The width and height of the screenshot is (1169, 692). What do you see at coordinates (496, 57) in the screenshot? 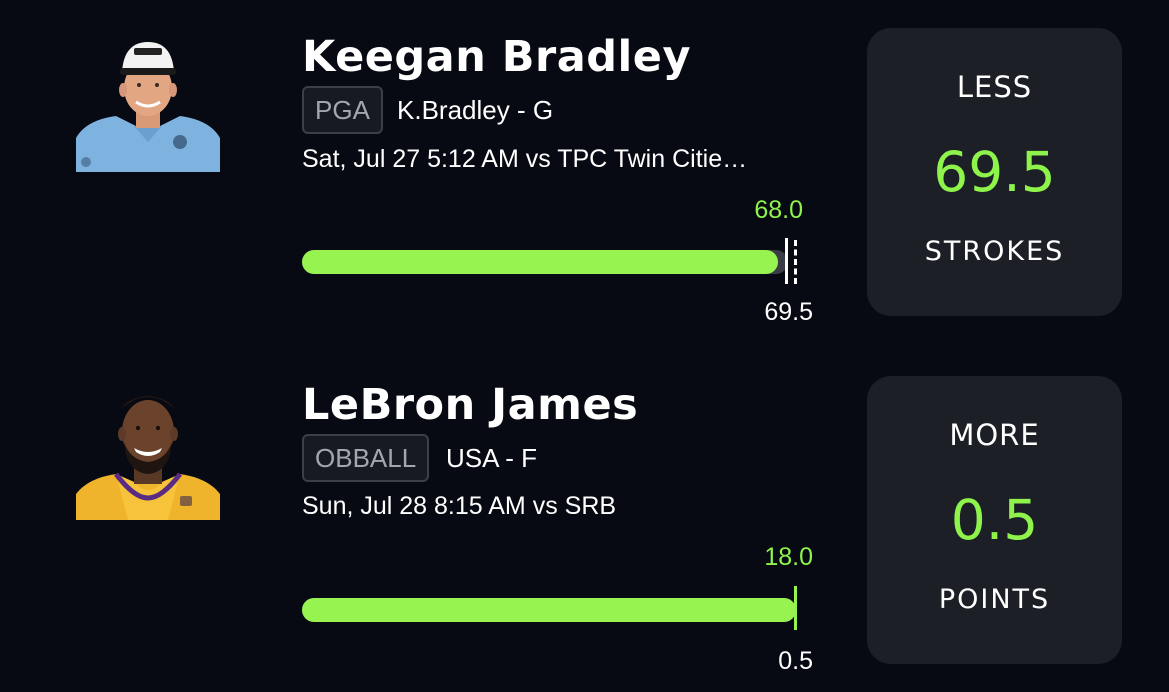
I see `player-name: Keegan Bradley` at bounding box center [496, 57].